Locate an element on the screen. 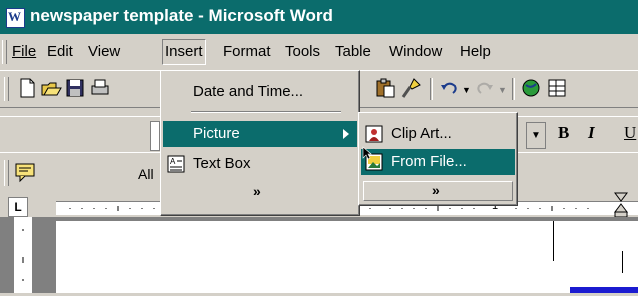 The height and width of the screenshot is (296, 638). font-size-dropdown-icon: ▼ is located at coordinates (536, 135).